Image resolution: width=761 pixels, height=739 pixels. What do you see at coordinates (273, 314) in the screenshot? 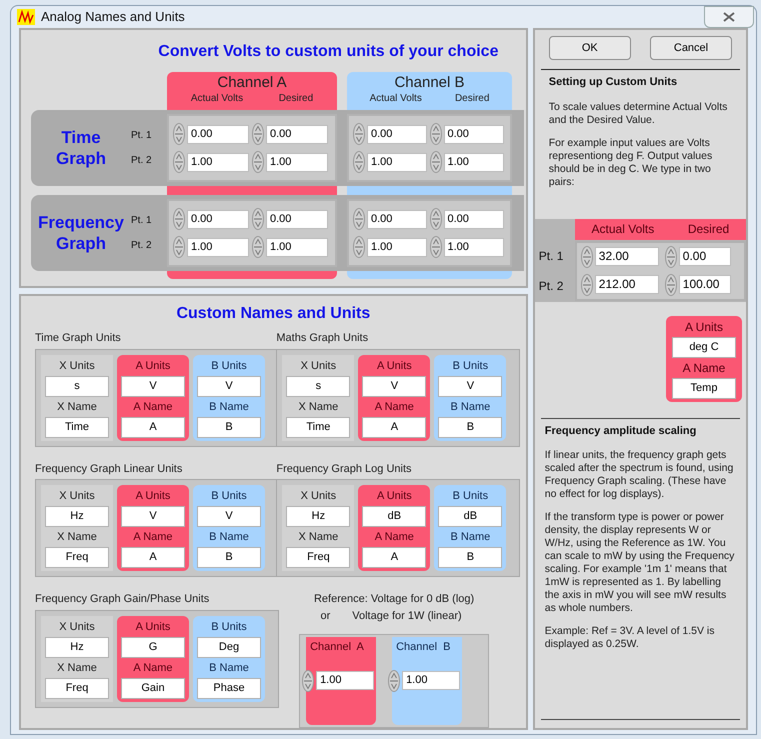
I see `panel-title: Custom Names and Units` at bounding box center [273, 314].